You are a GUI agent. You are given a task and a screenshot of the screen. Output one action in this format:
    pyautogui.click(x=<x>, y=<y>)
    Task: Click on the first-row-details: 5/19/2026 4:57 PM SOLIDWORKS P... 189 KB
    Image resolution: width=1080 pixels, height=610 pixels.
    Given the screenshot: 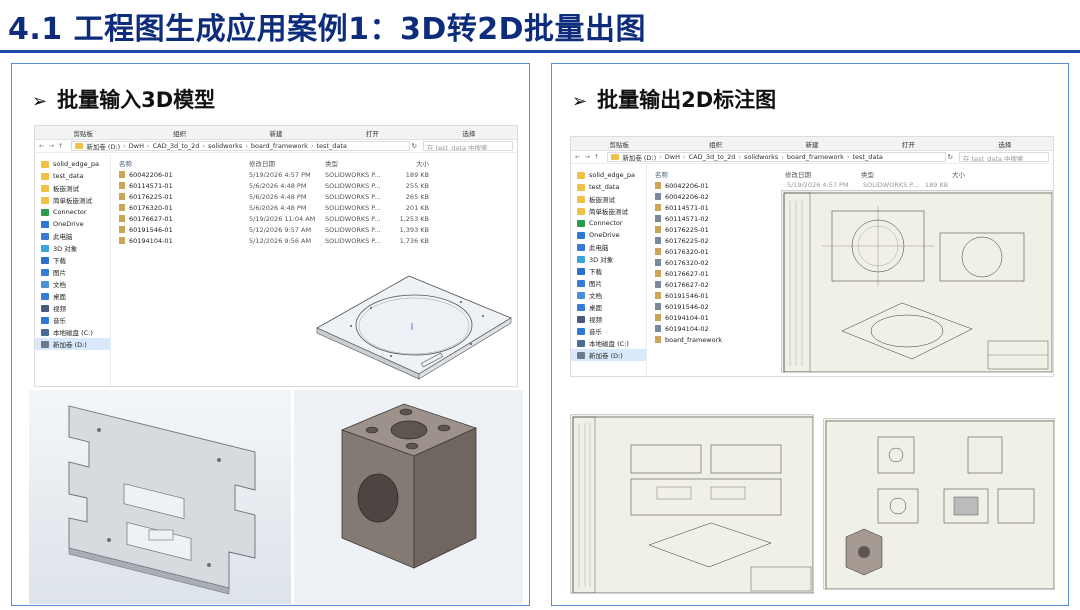 What is the action you would take?
    pyautogui.click(x=868, y=185)
    